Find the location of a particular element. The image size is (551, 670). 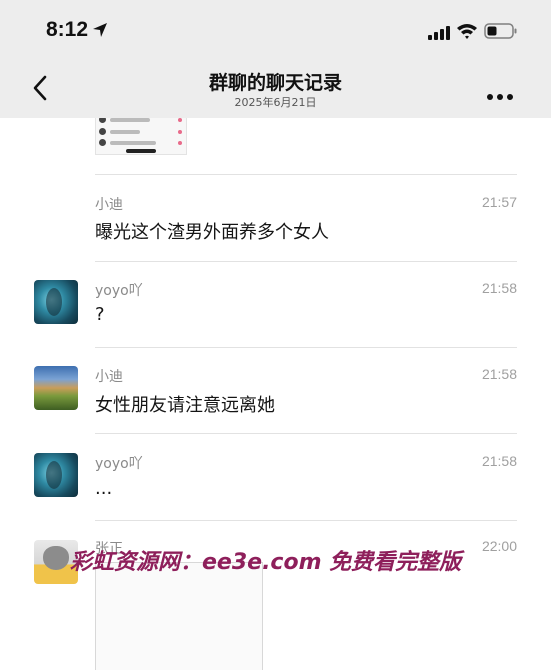

watermark-text: 彩虹资源网：ee3e.com 免费看完整版 is located at coordinates (266, 562).